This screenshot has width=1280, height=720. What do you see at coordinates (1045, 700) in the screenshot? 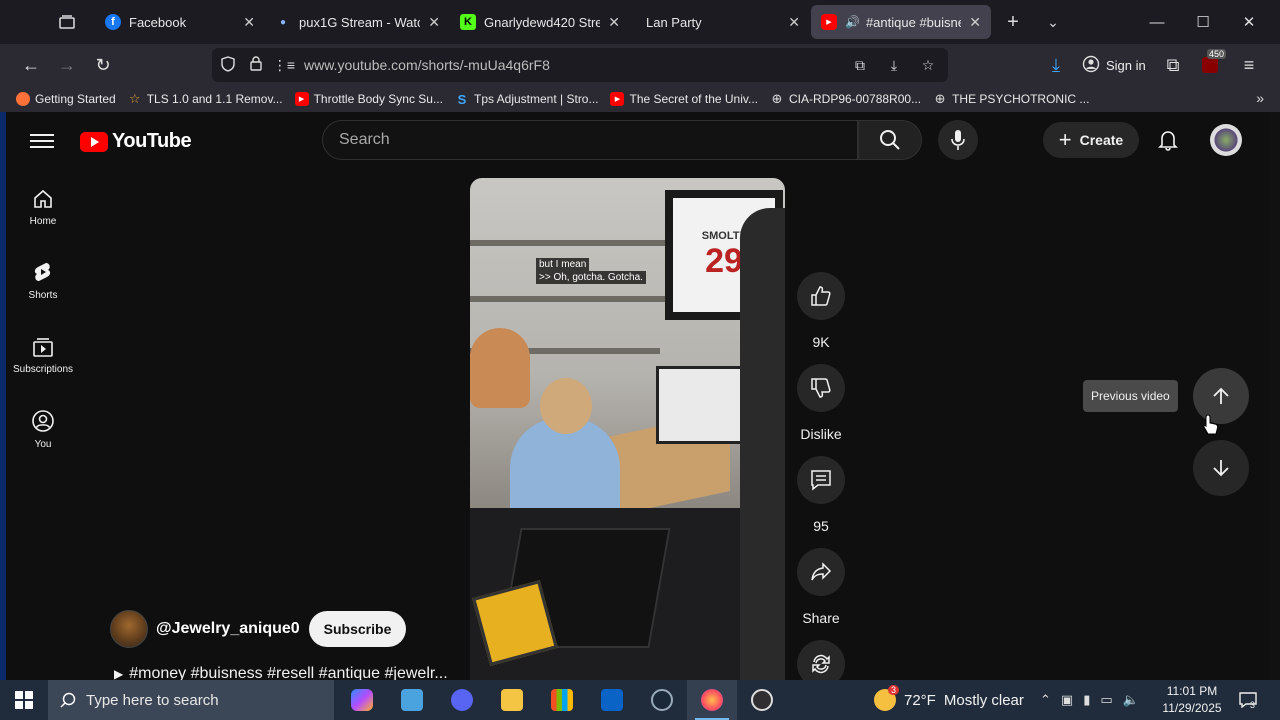
I see `chevron-up-icon: ⌃` at bounding box center [1045, 700].